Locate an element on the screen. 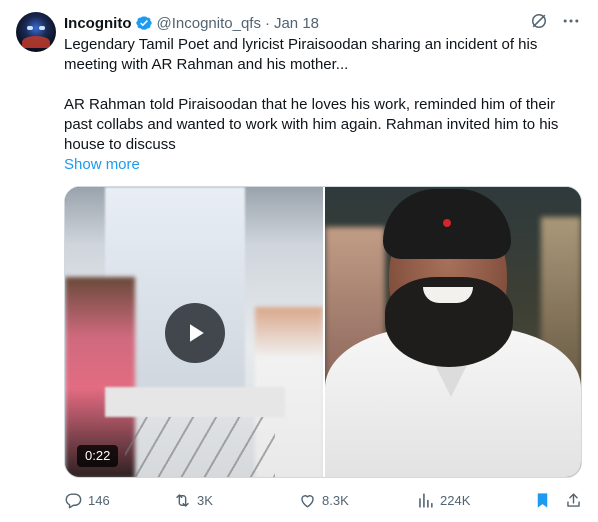 The image size is (598, 522). views-count: 224K is located at coordinates (455, 500).